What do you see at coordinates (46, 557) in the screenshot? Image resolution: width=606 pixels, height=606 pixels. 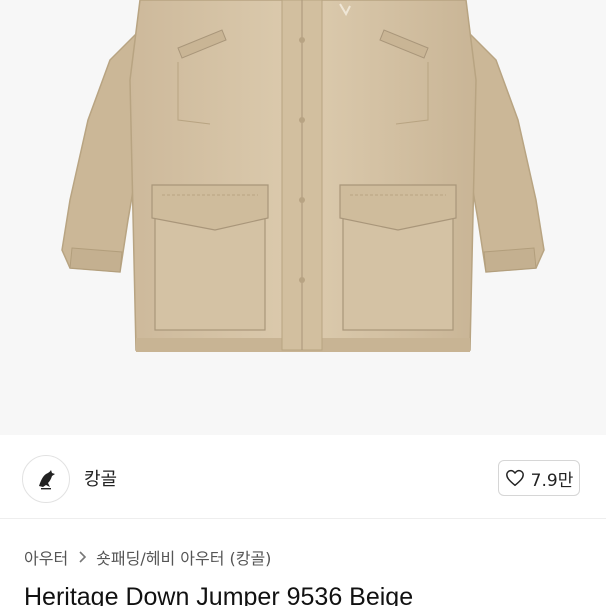 I see `breadcrumb-item-outer: 아우터` at bounding box center [46, 557].